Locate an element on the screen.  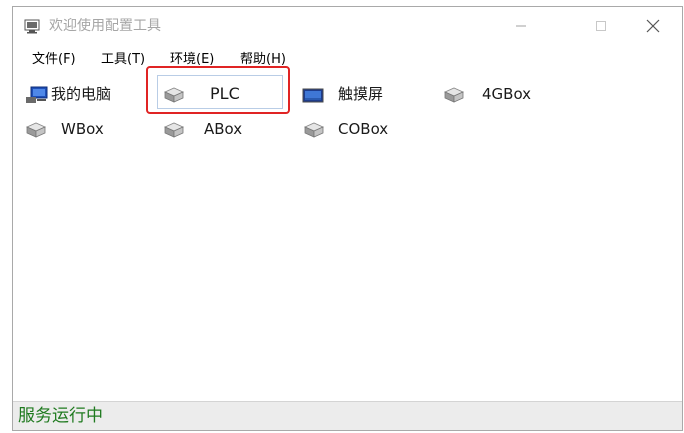
menu-bar: 文件(F) 工具(T) 环境(E) 帮助(H) is located at coordinates (347, 60).